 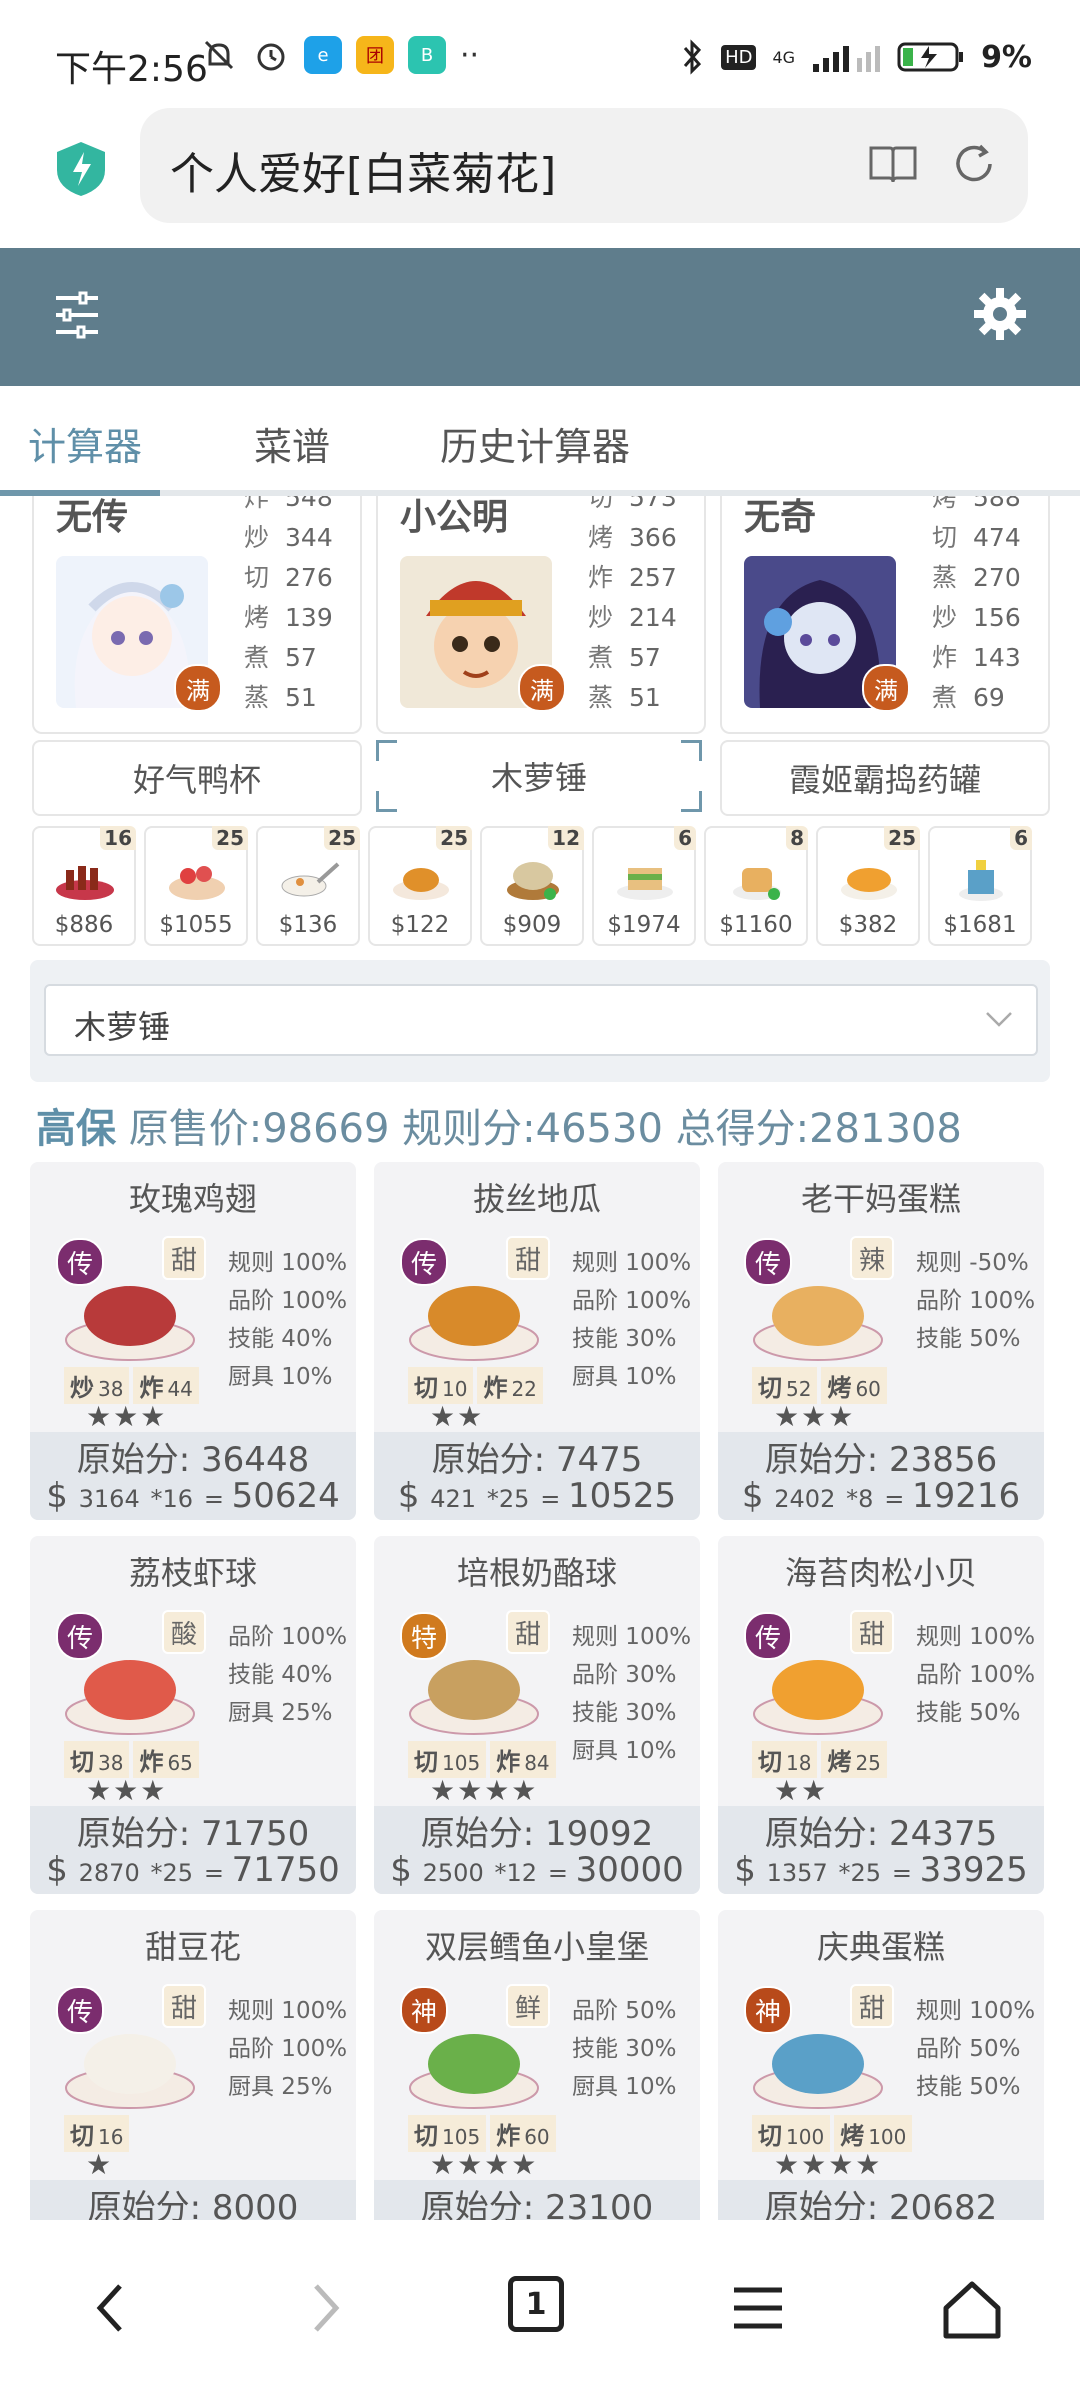 I want to click on recipe-card: 甜豆花传 甜切 16 ★ 规则 100% 品阶 100% 厨具 25% 原始分: 8000, so click(x=193, y=2065).